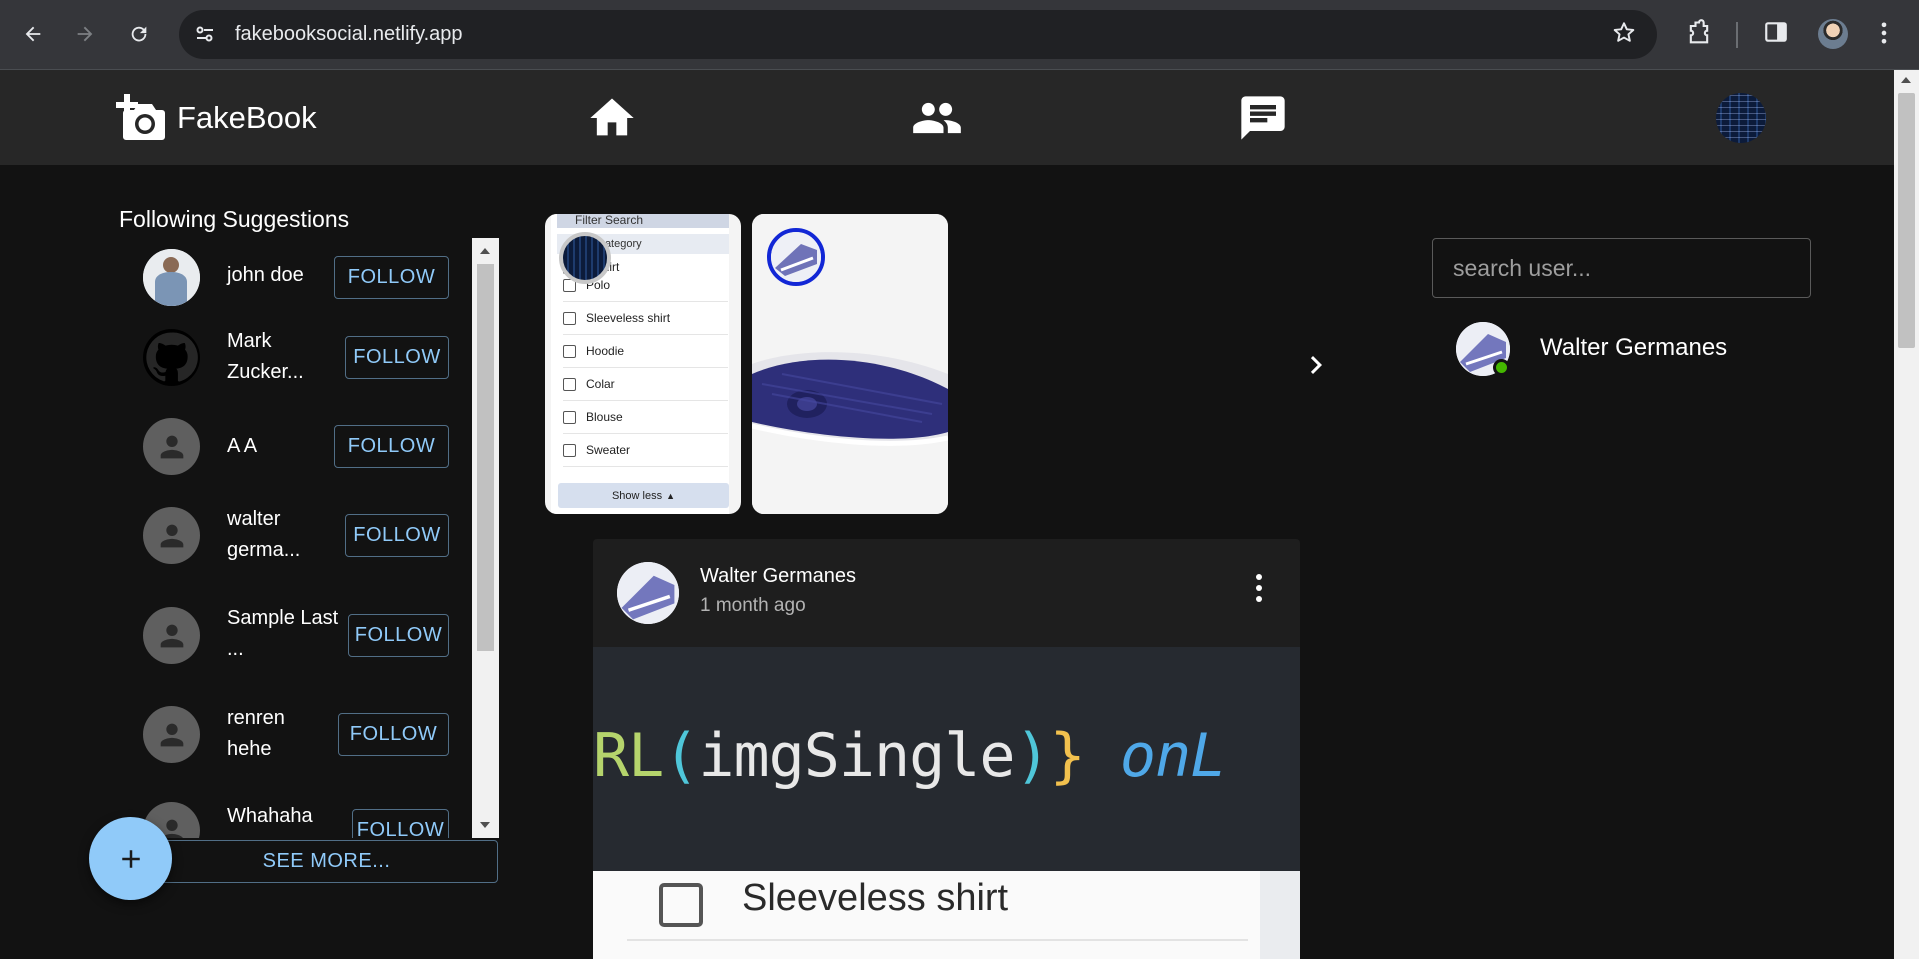 This screenshot has height=959, width=1919. I want to click on more-vert-icon, so click(1259, 588).